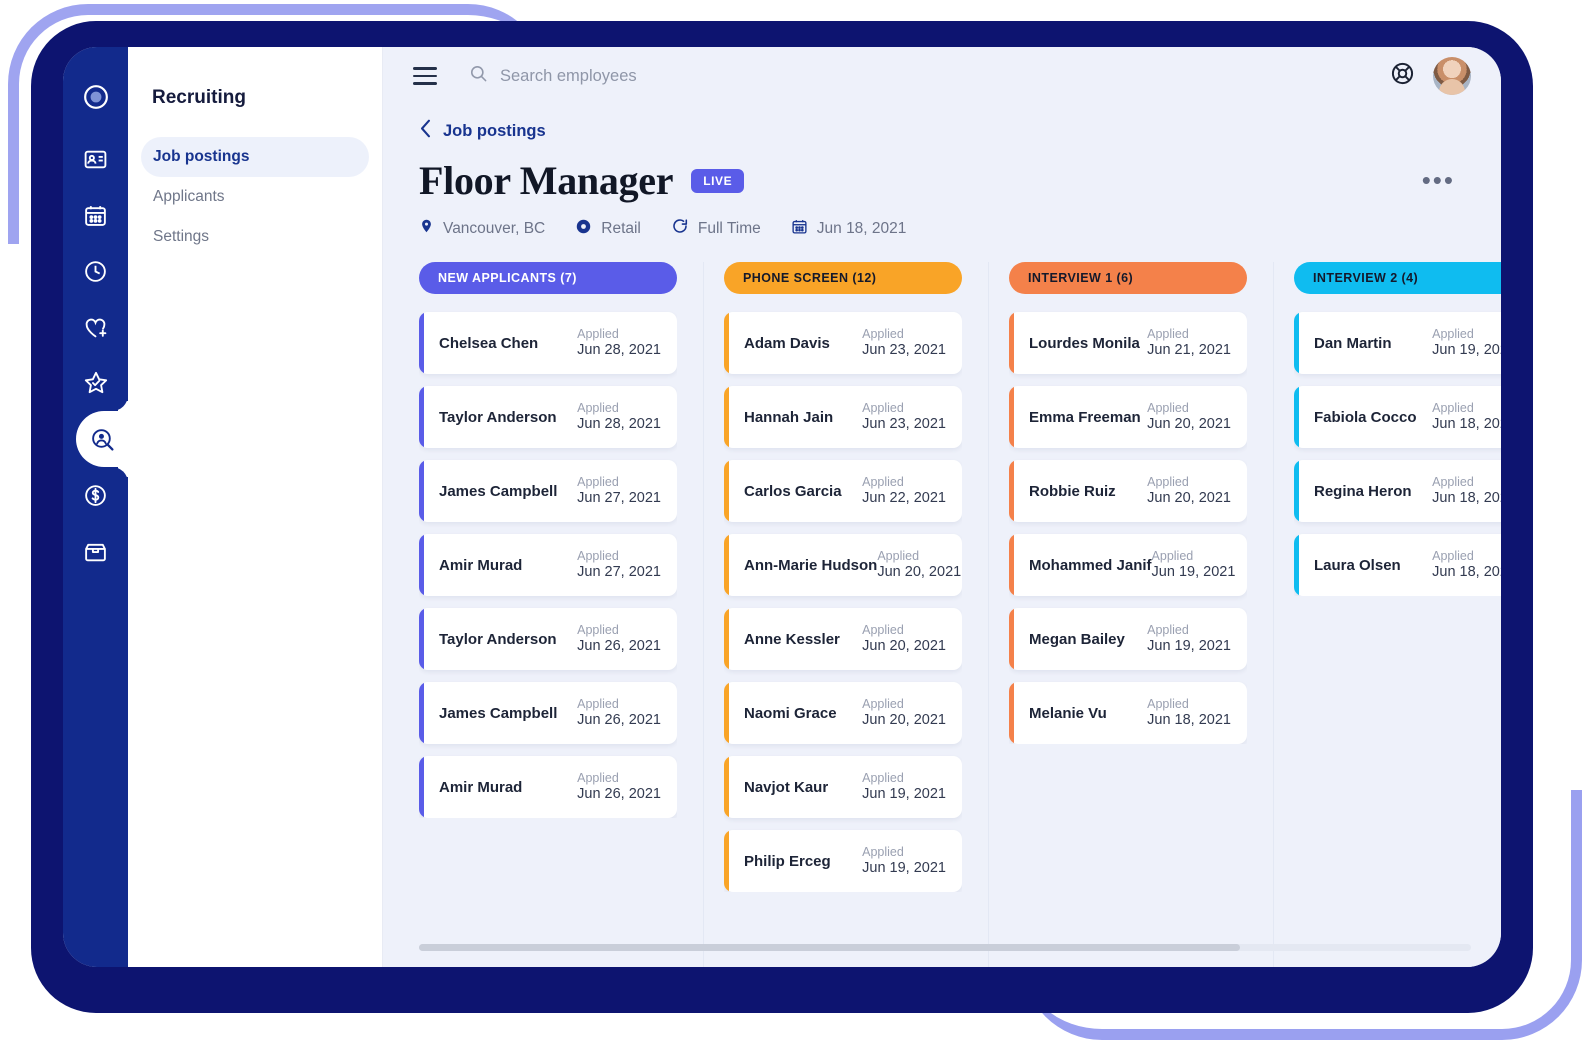 The height and width of the screenshot is (1044, 1588). What do you see at coordinates (1397, 565) in the screenshot?
I see `applicant-card: Laura Olsen AppliedJun 18, 2021` at bounding box center [1397, 565].